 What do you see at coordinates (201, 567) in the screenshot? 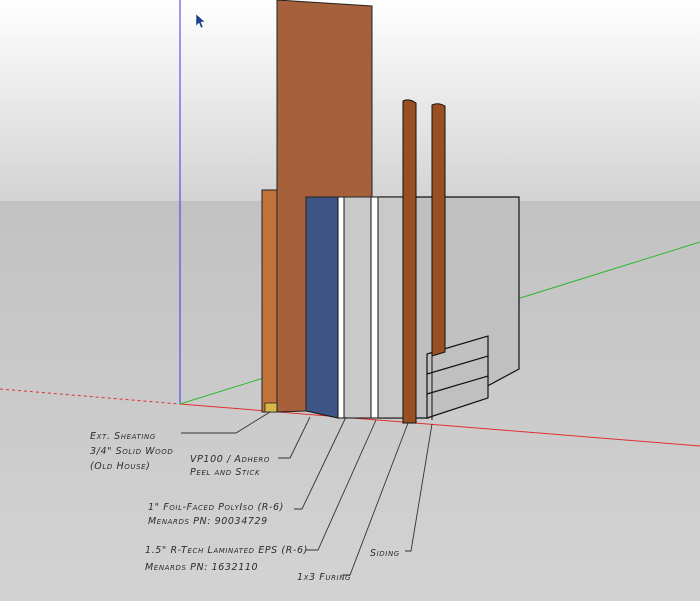
I see `label-eps-line-2: Menards PN: 1632110` at bounding box center [201, 567].